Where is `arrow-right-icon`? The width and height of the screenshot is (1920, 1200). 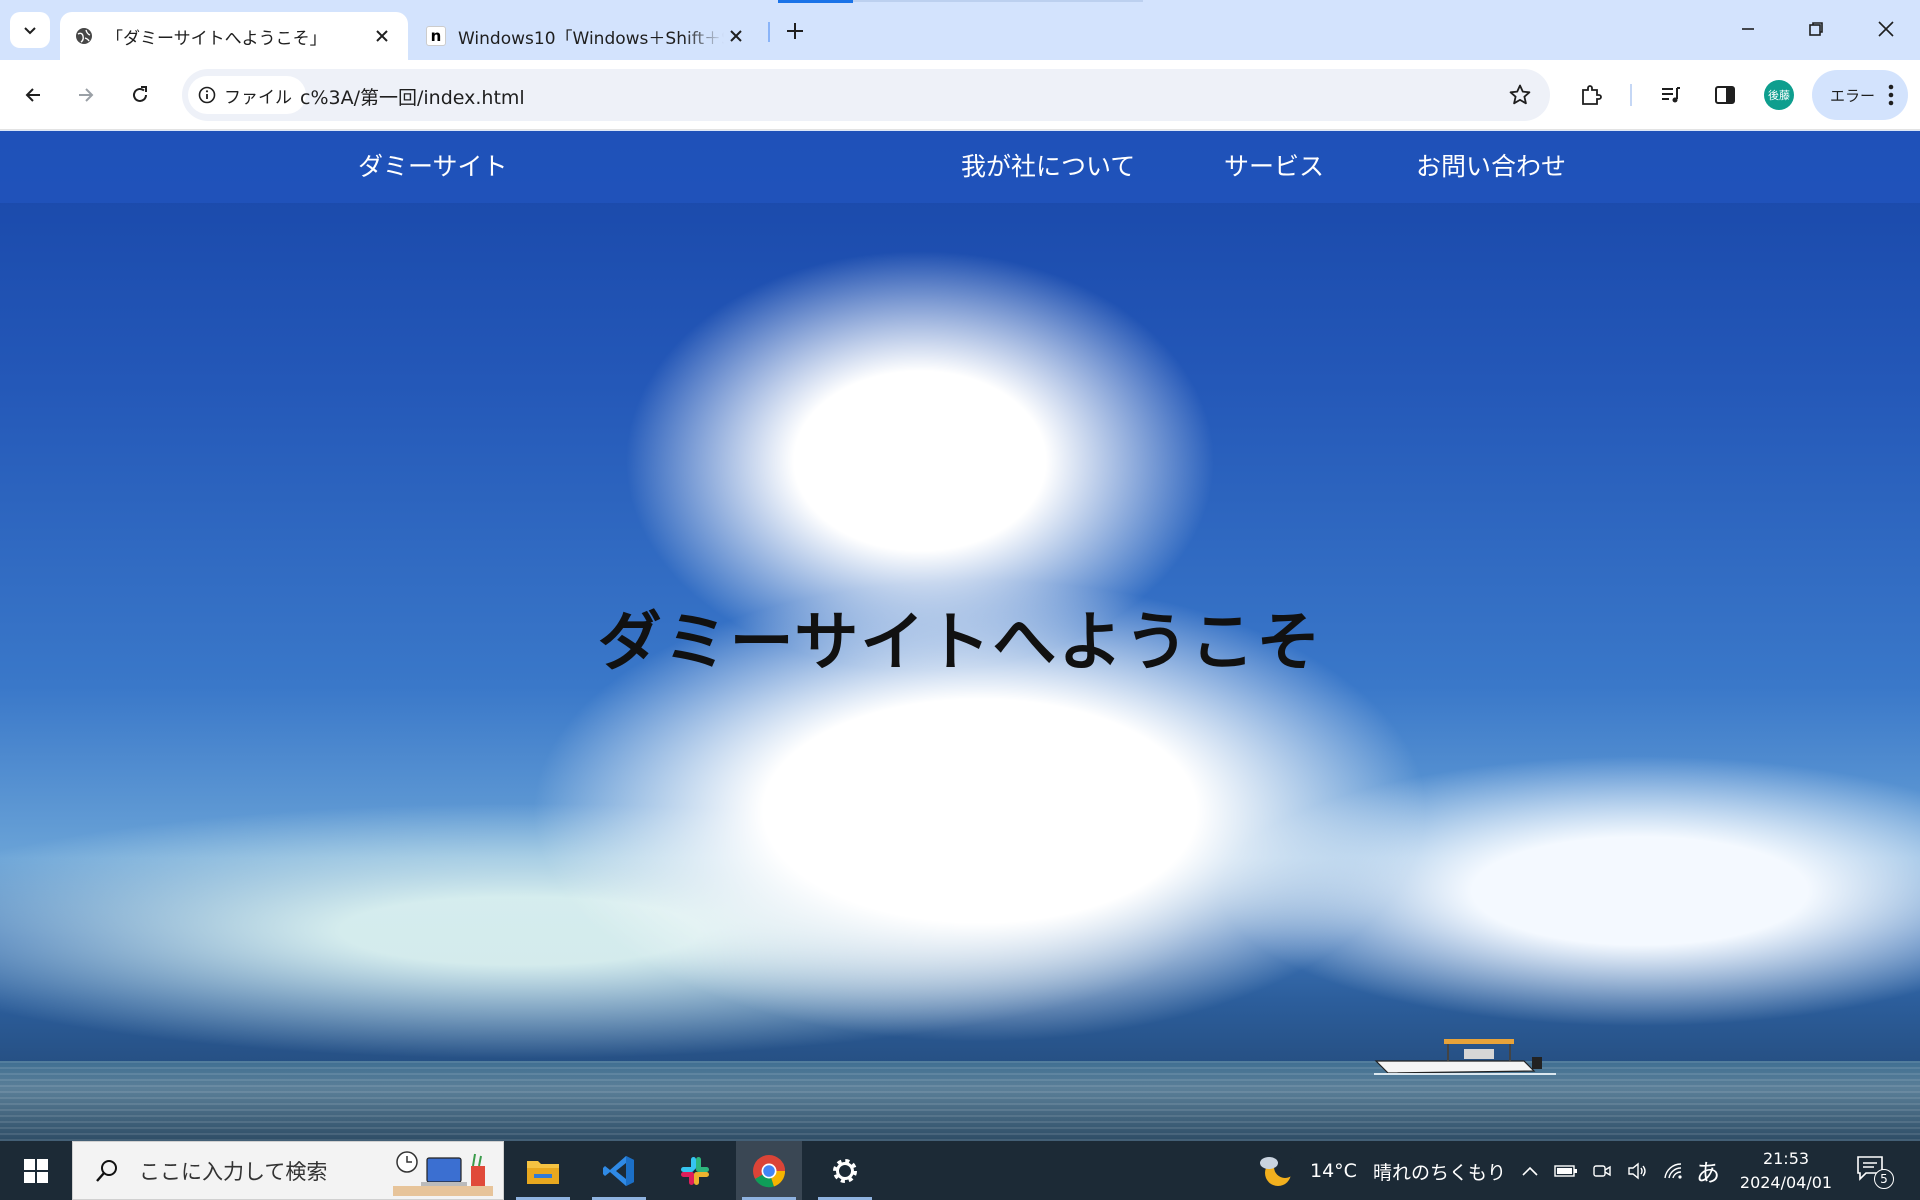 arrow-right-icon is located at coordinates (86, 95).